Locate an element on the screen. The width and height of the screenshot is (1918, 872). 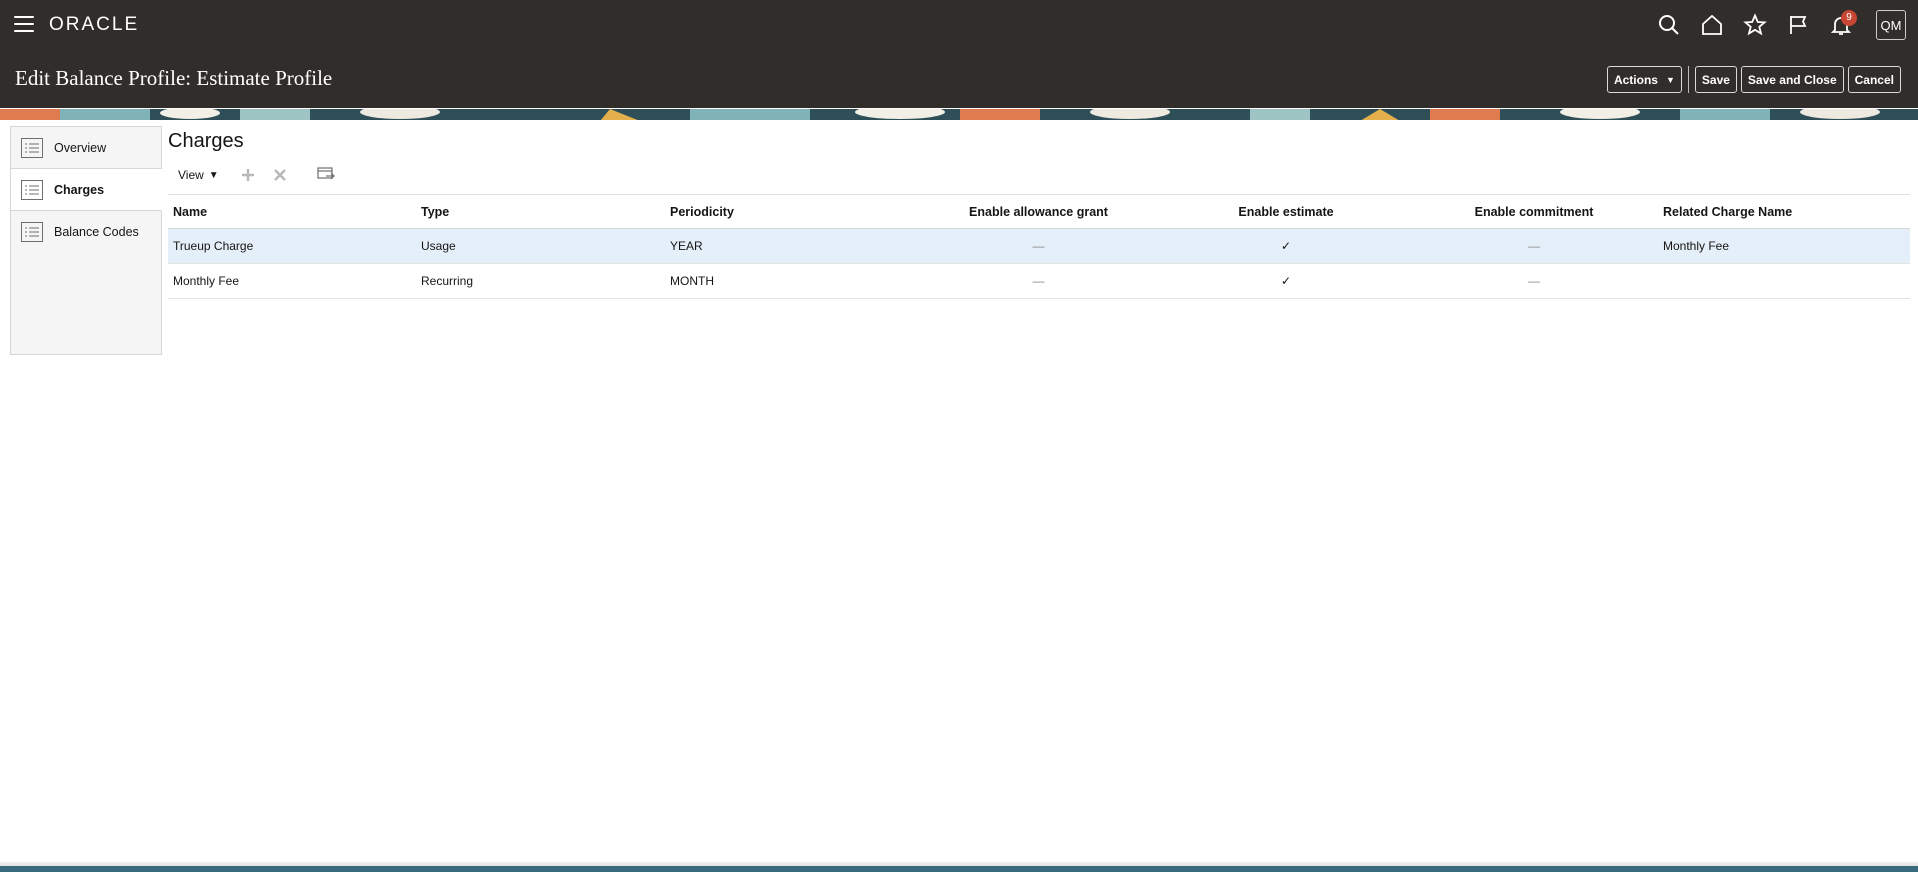
header-actions: Actions ▼ Save Save and Close Cancel is located at coordinates (1752, 79).